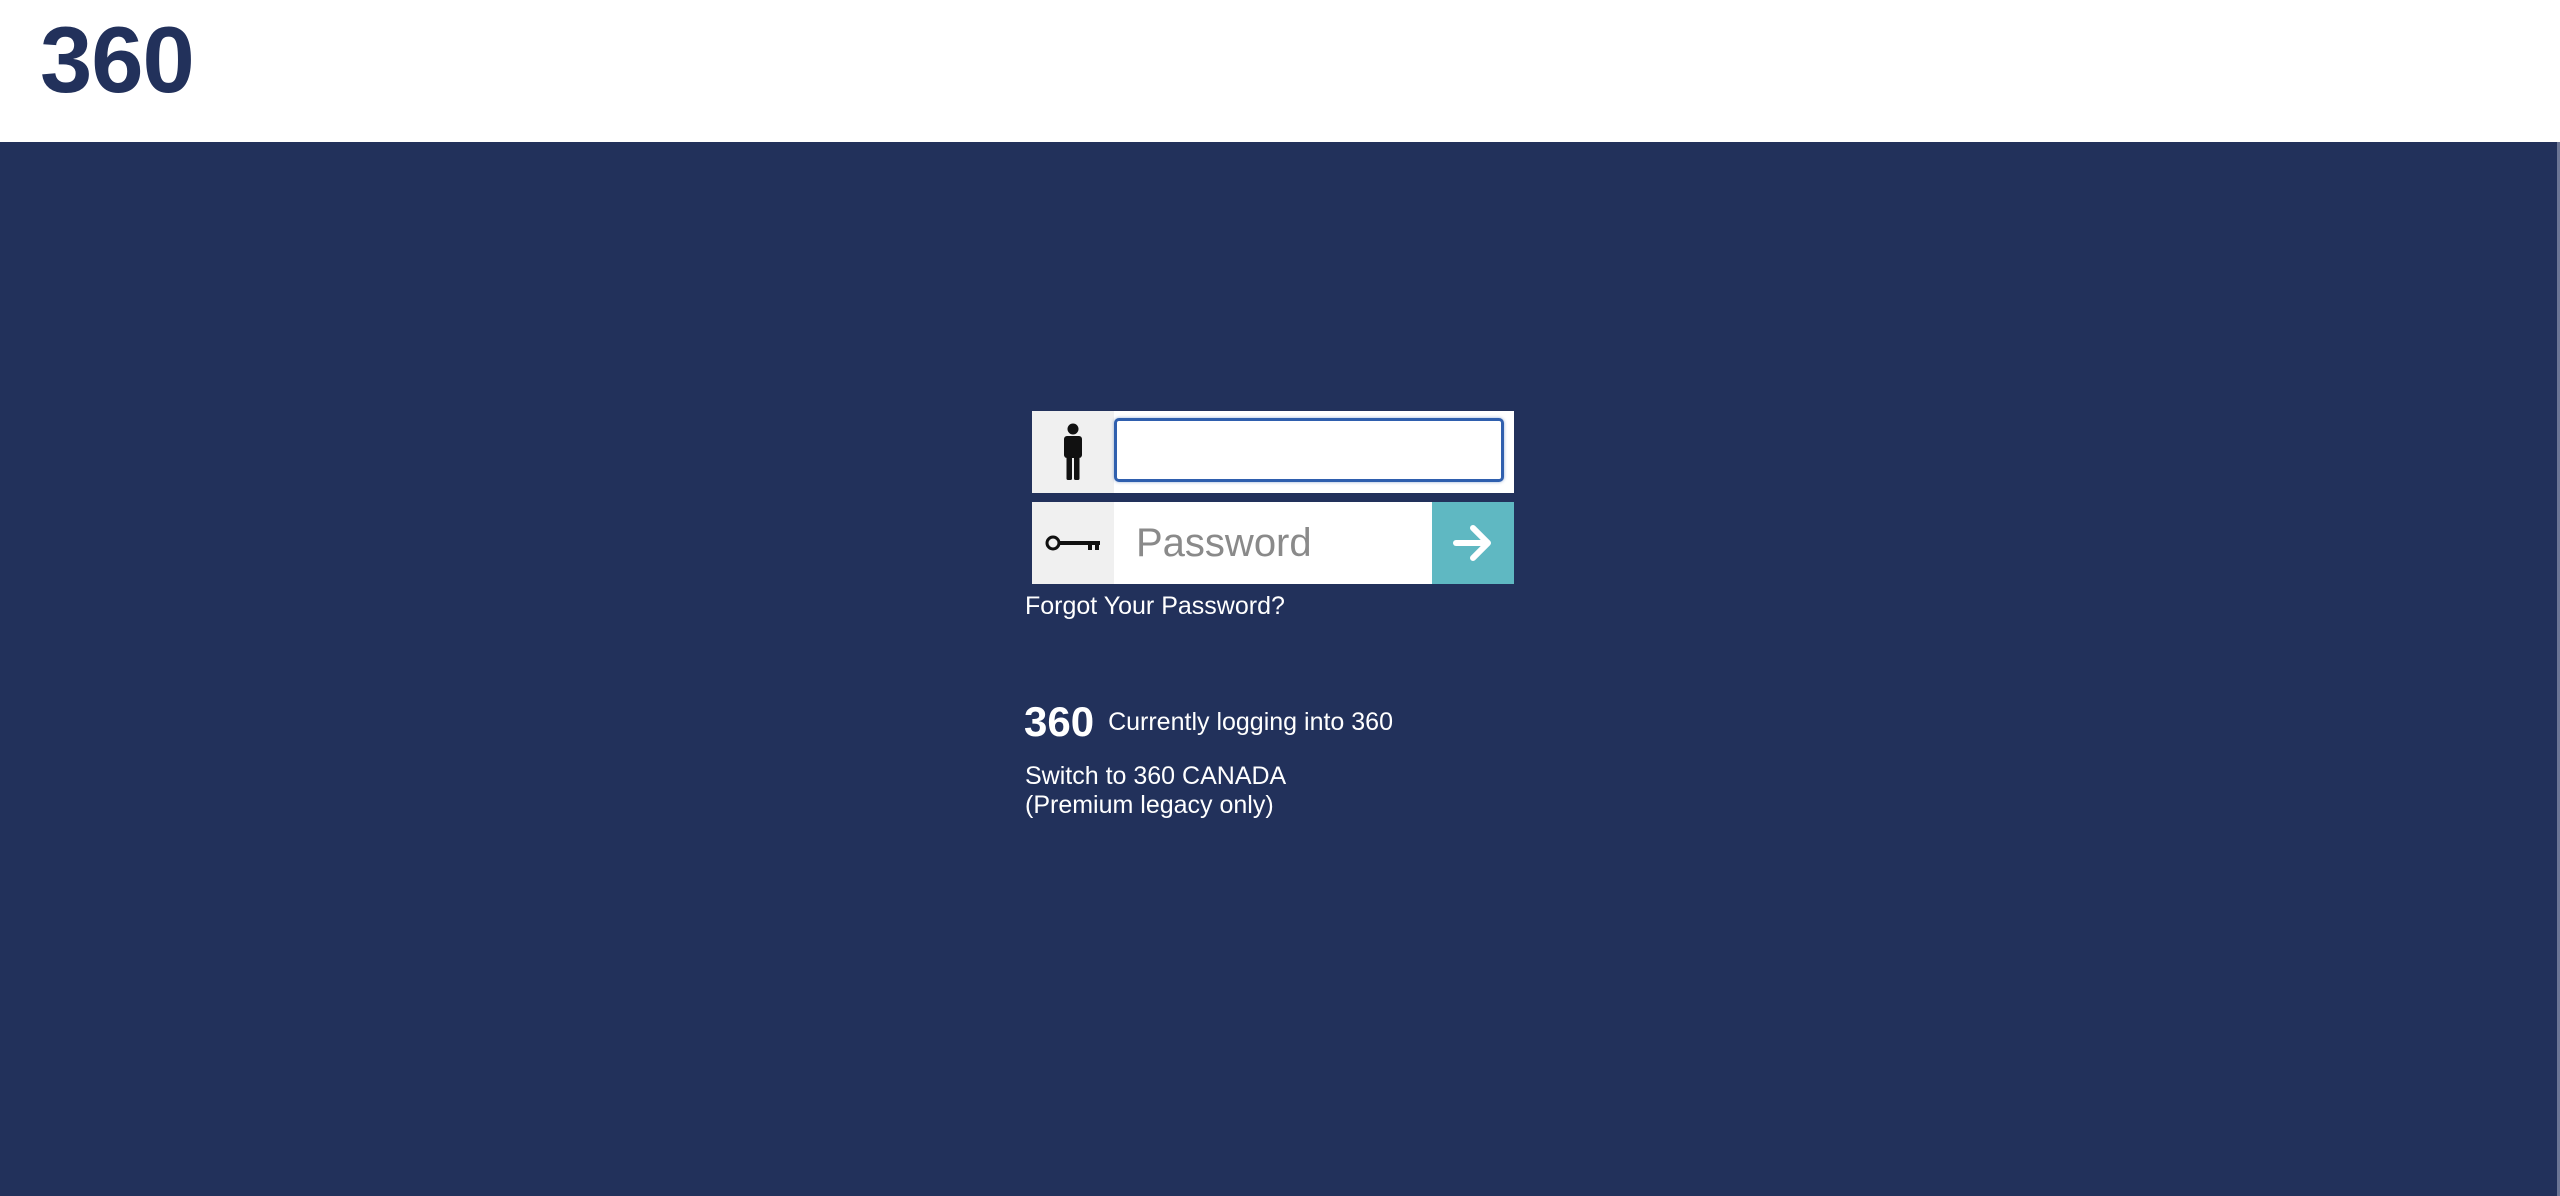 This screenshot has height=1196, width=2560. What do you see at coordinates (1250, 722) in the screenshot?
I see `region-status-text: Currently logging into 360` at bounding box center [1250, 722].